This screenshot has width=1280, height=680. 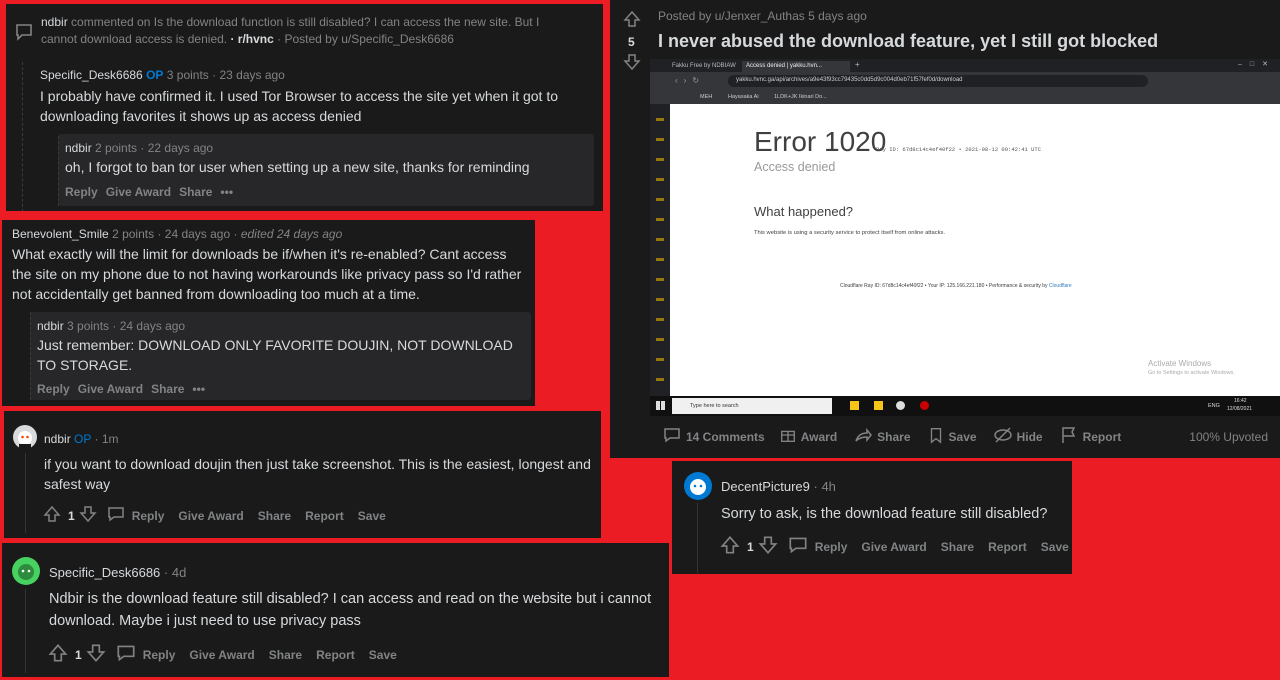 What do you see at coordinates (819, 437) in the screenshot?
I see `award-button: Award` at bounding box center [819, 437].